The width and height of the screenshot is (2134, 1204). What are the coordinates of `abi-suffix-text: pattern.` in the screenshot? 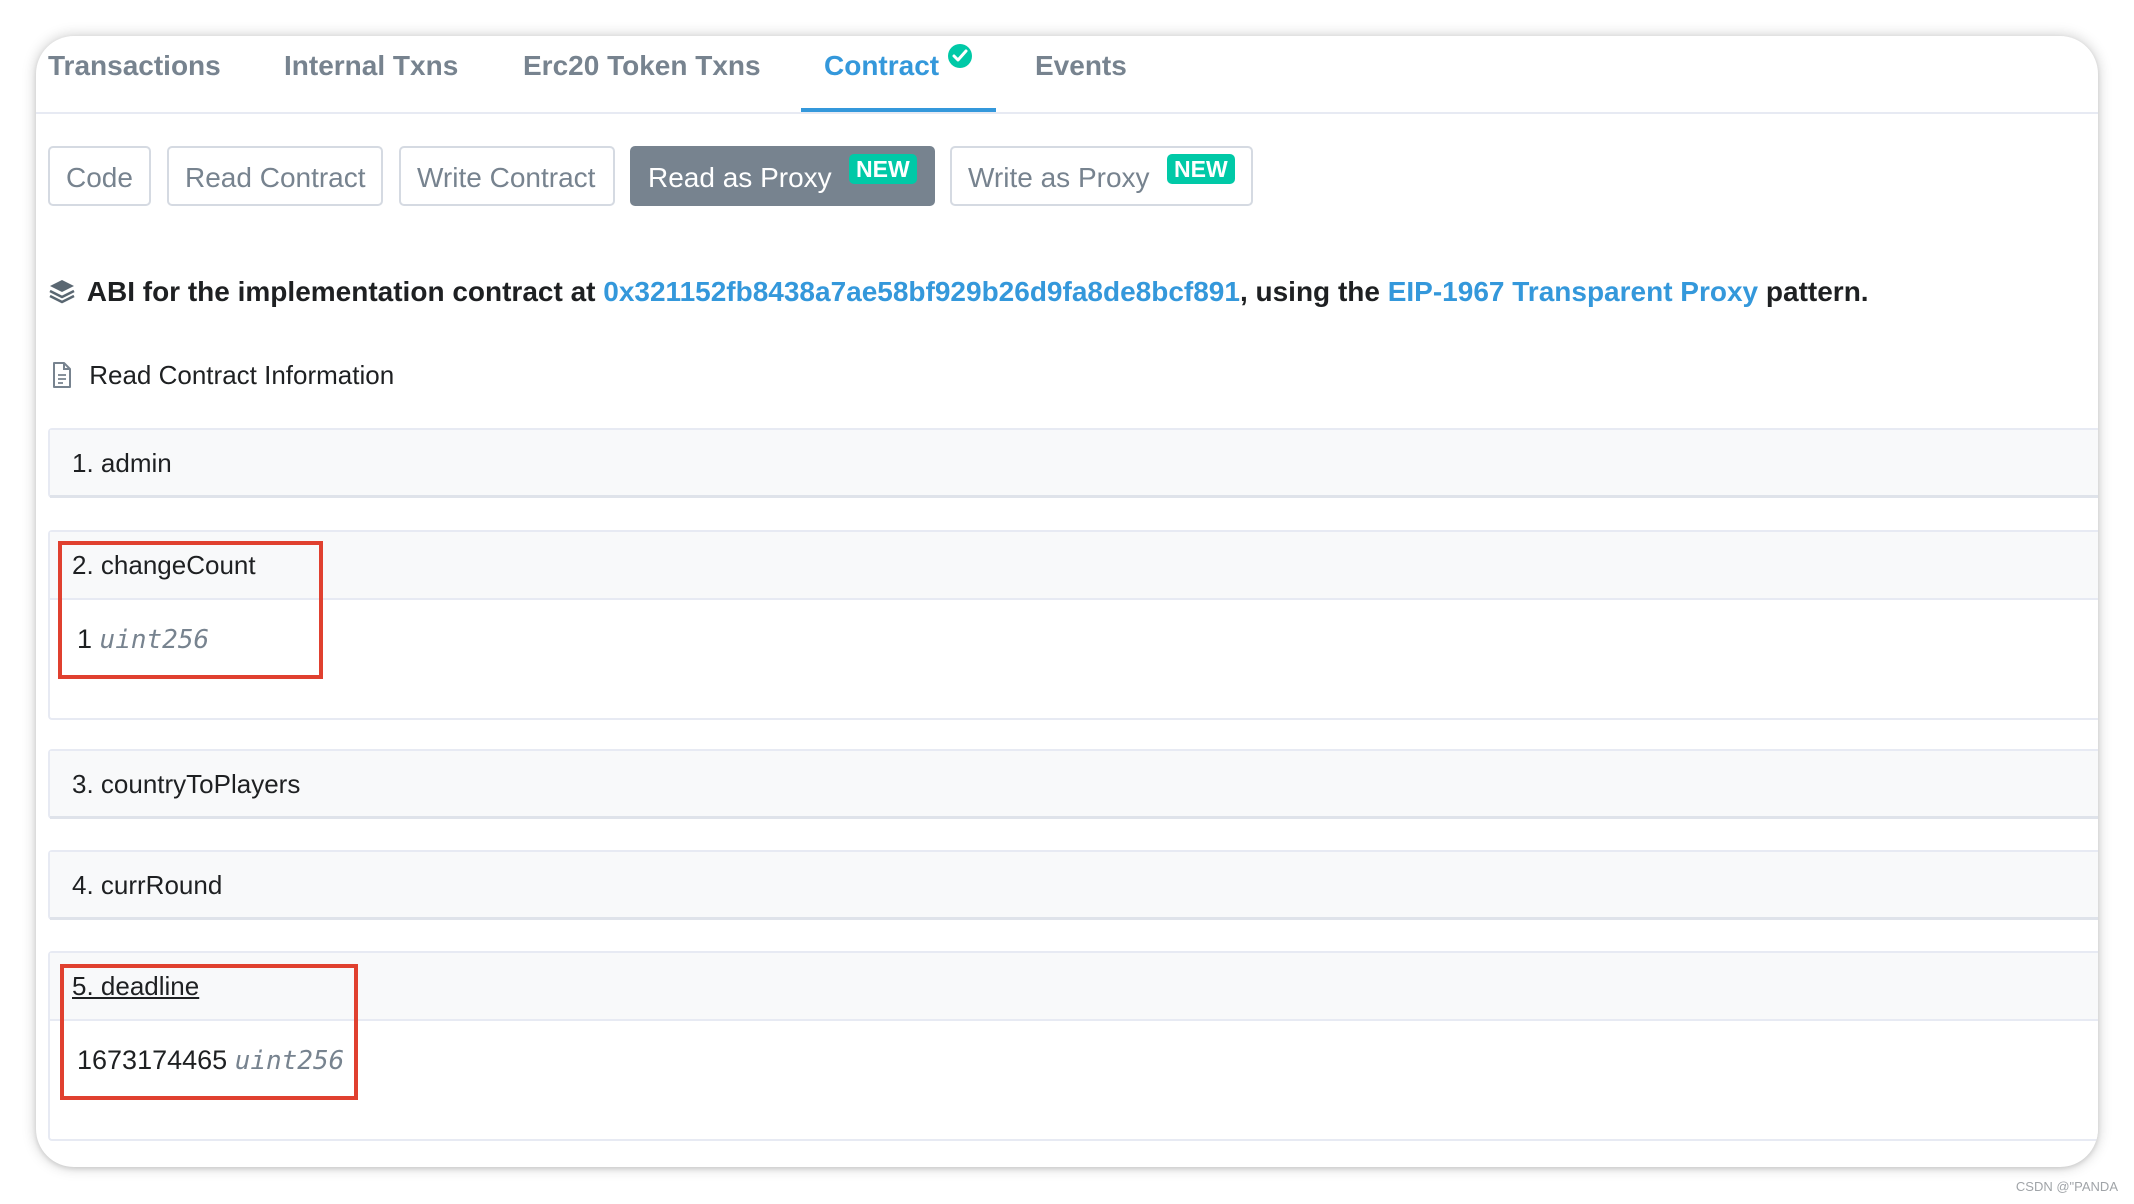 It's located at (1817, 291).